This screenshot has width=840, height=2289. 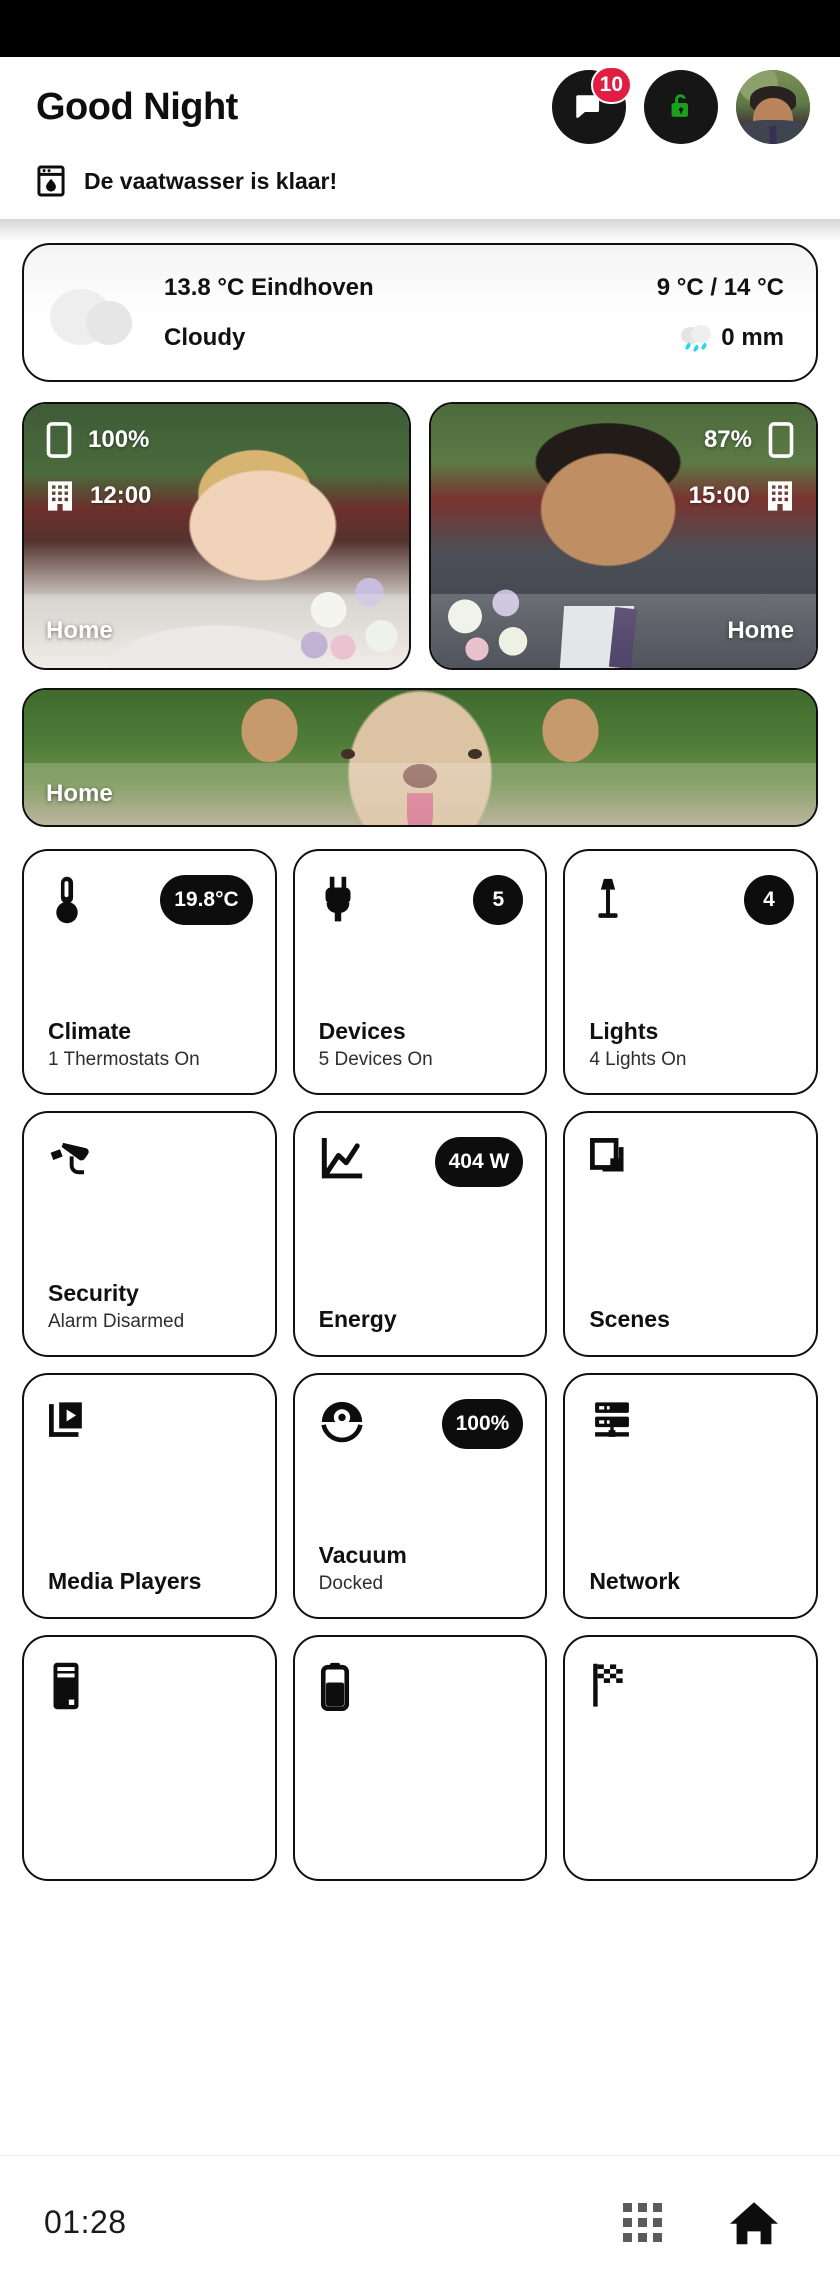 What do you see at coordinates (701, 2223) in the screenshot?
I see `bottom-nav-actions` at bounding box center [701, 2223].